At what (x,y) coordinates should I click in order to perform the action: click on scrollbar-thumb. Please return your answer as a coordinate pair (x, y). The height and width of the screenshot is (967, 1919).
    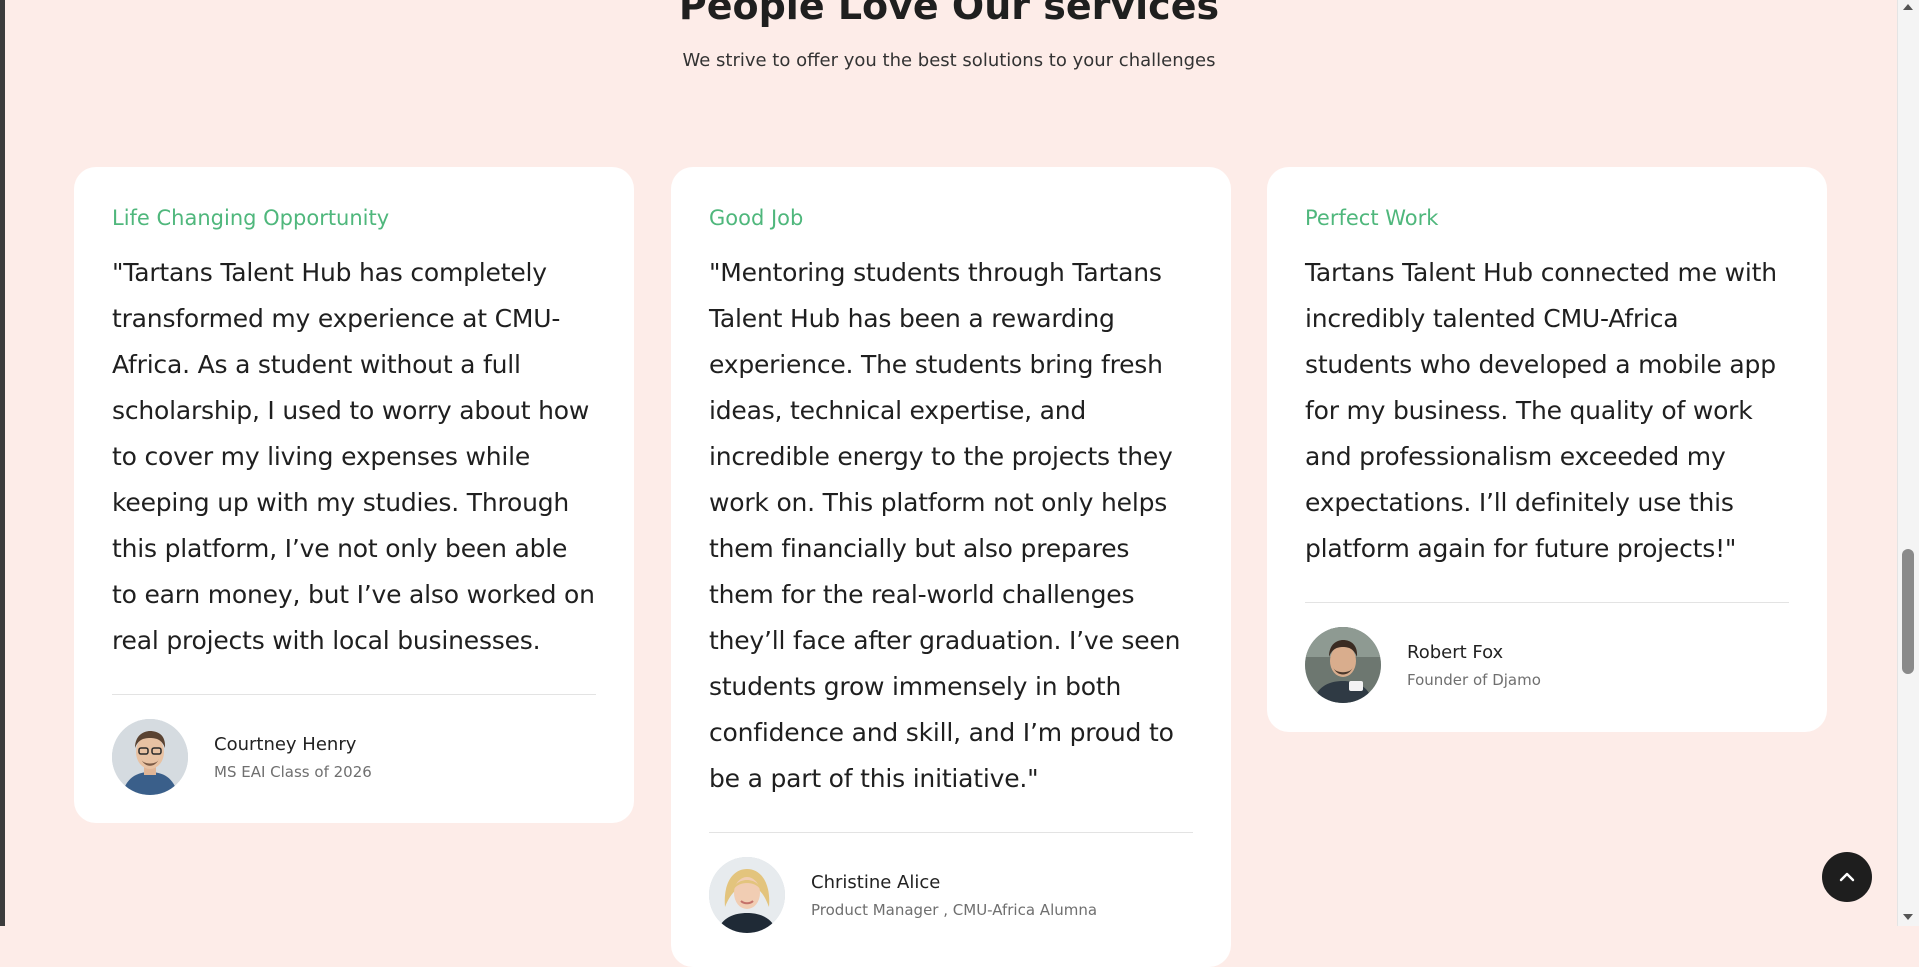
    Looking at the image, I should click on (1908, 611).